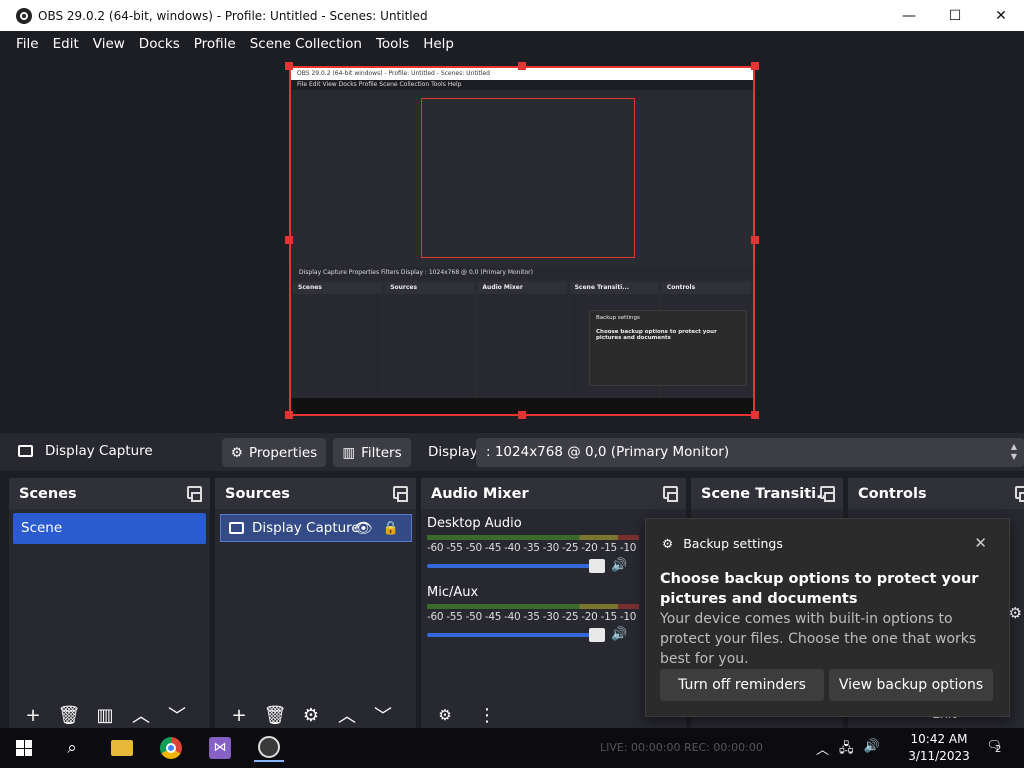 This screenshot has width=1024, height=768. What do you see at coordinates (553, 493) in the screenshot?
I see `audio-mixer-header: Audio Mixer` at bounding box center [553, 493].